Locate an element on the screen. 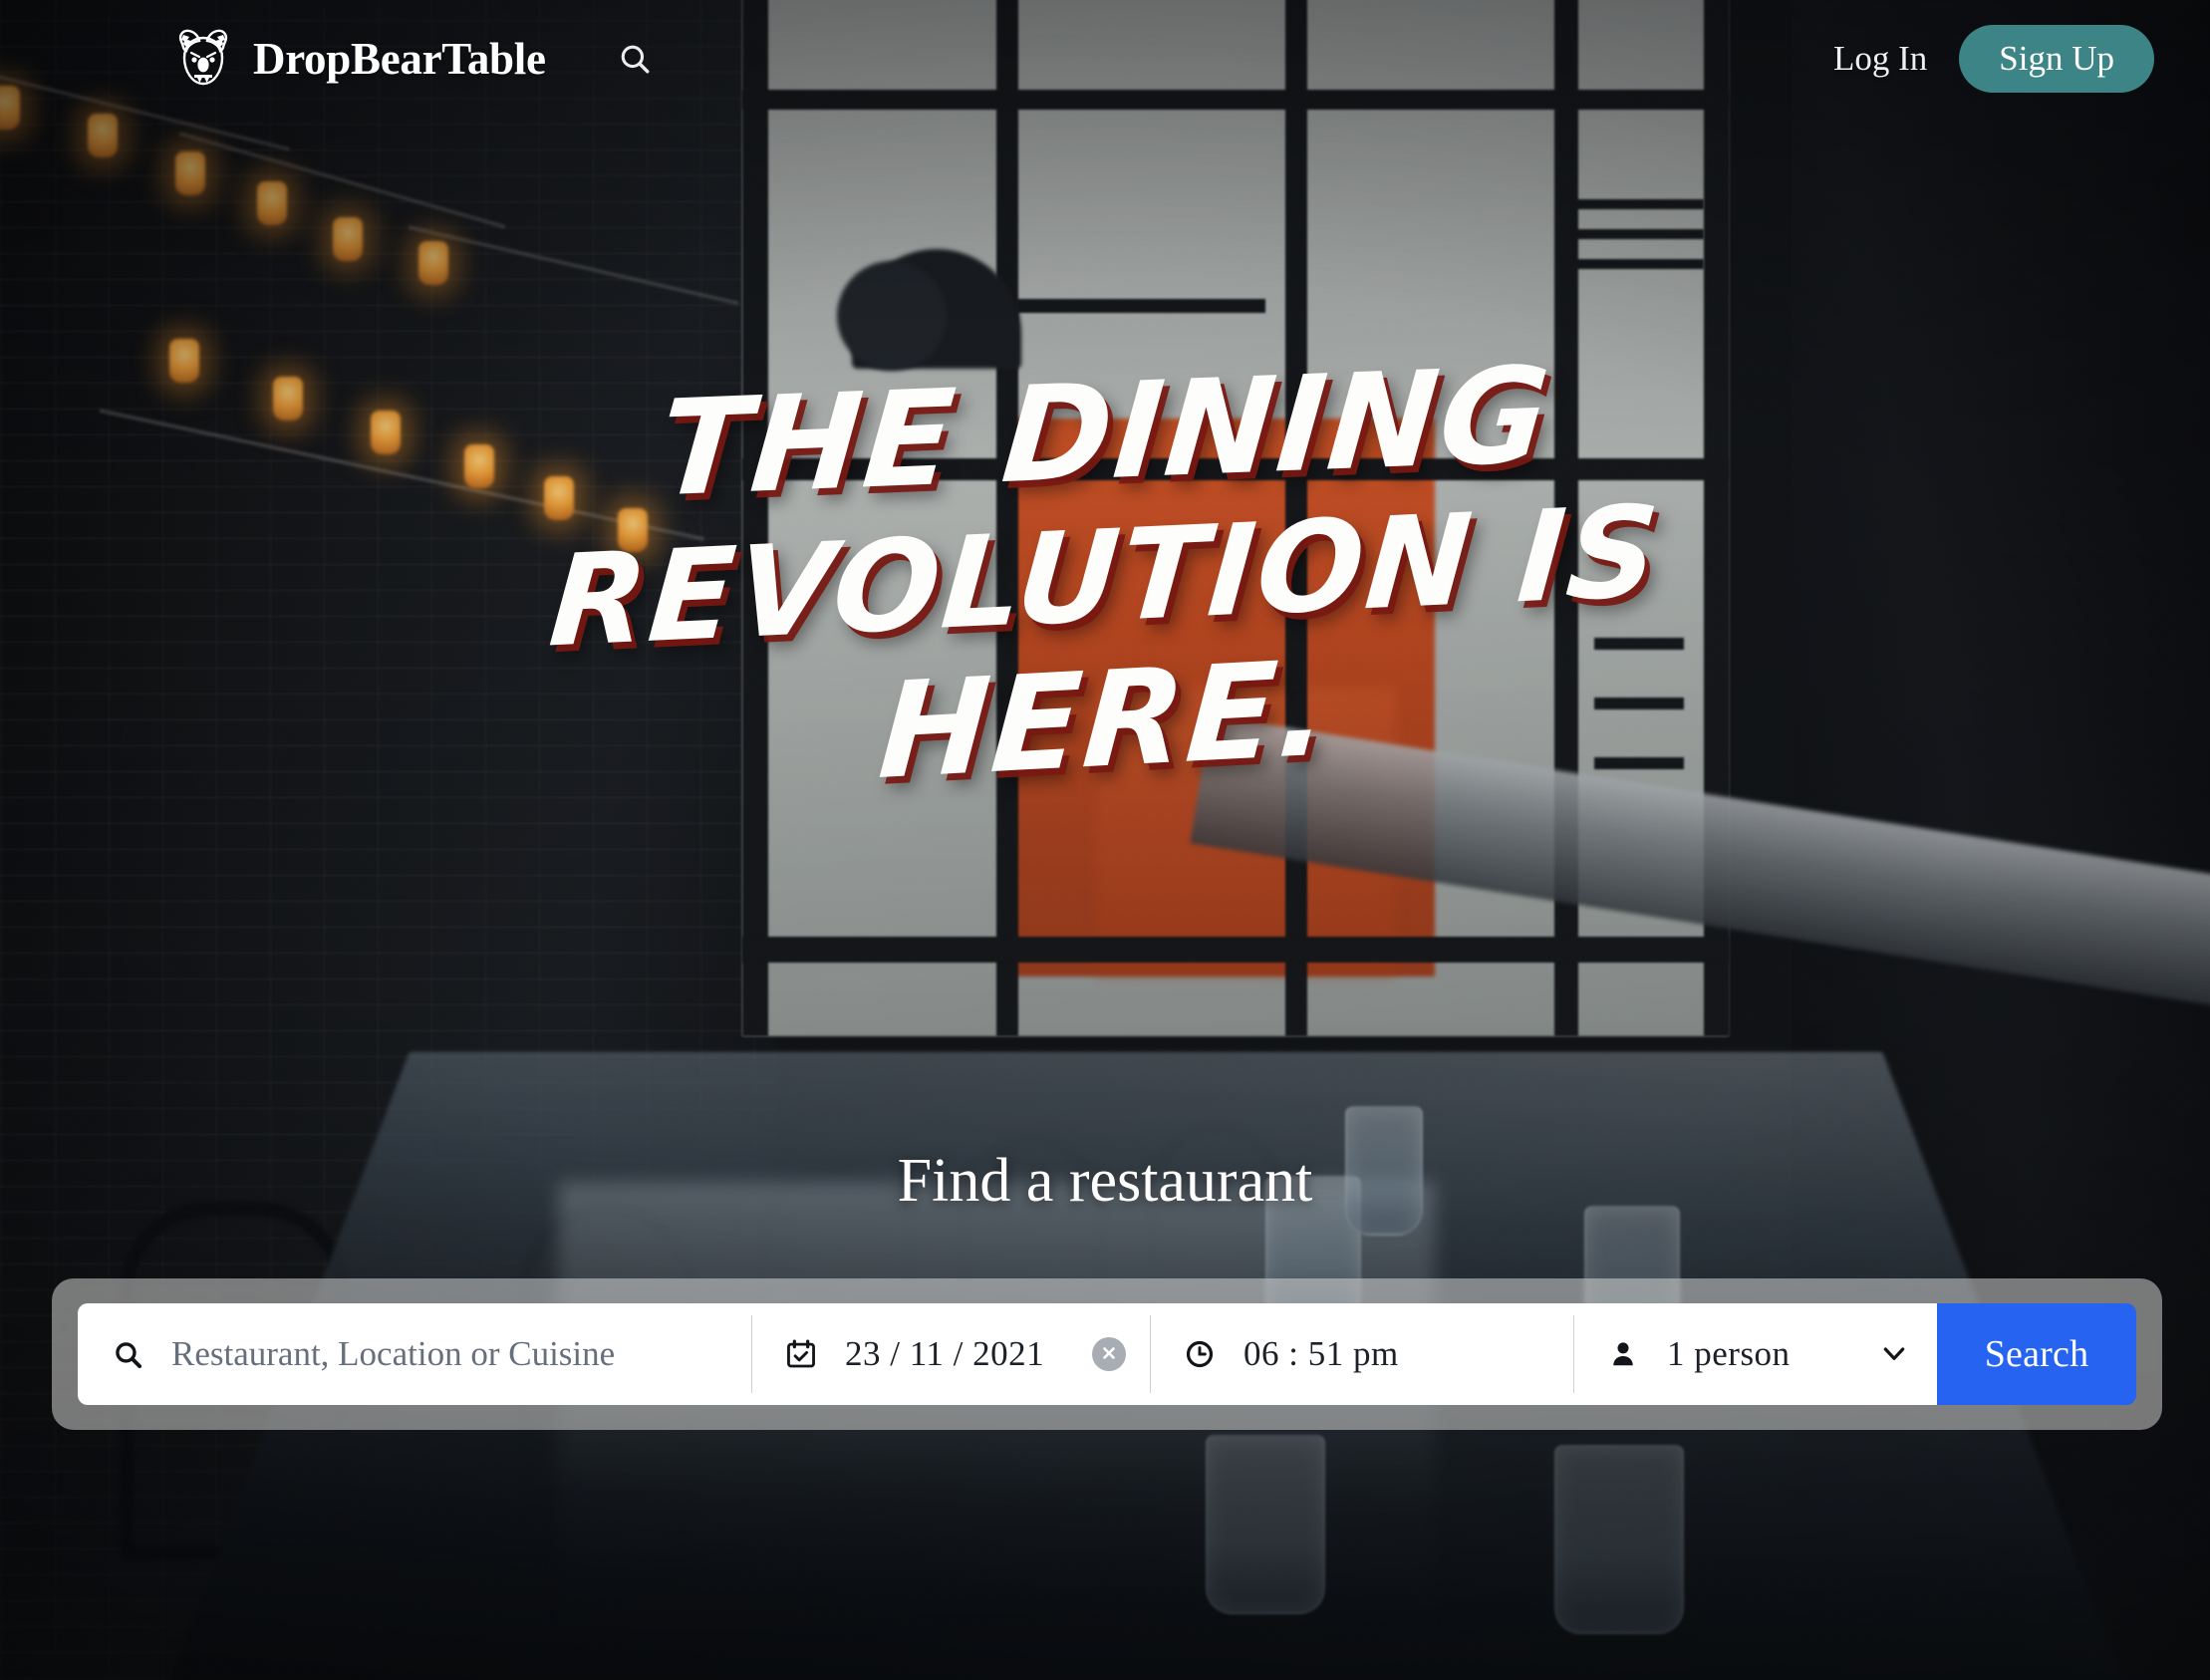  header-nav: Log In Sign Up is located at coordinates (1981, 59).